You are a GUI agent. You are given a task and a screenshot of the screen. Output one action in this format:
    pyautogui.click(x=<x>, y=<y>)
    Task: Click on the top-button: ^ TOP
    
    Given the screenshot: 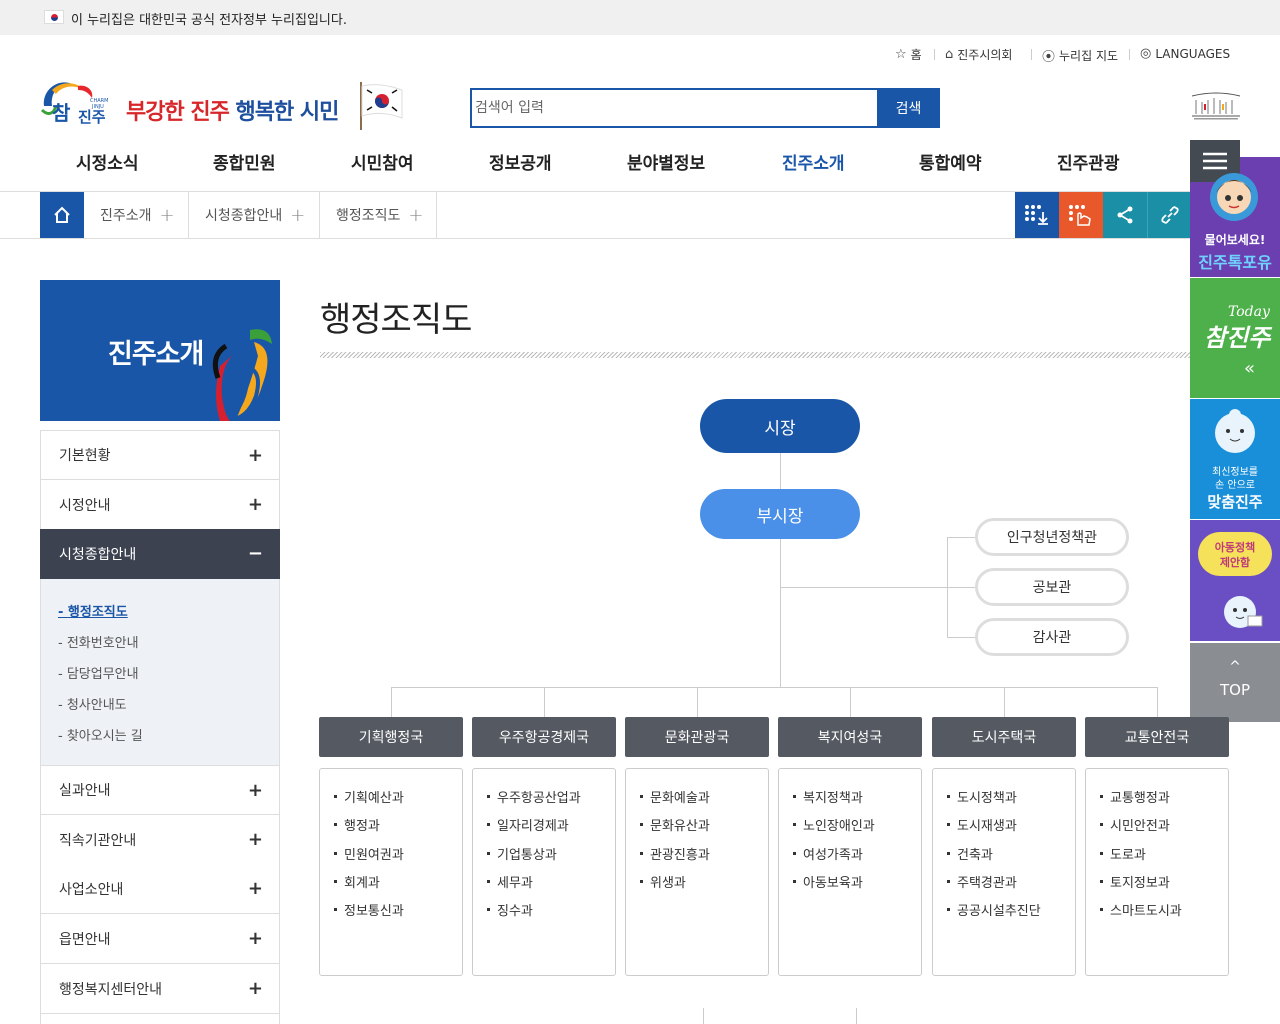 What is the action you would take?
    pyautogui.click(x=1235, y=682)
    